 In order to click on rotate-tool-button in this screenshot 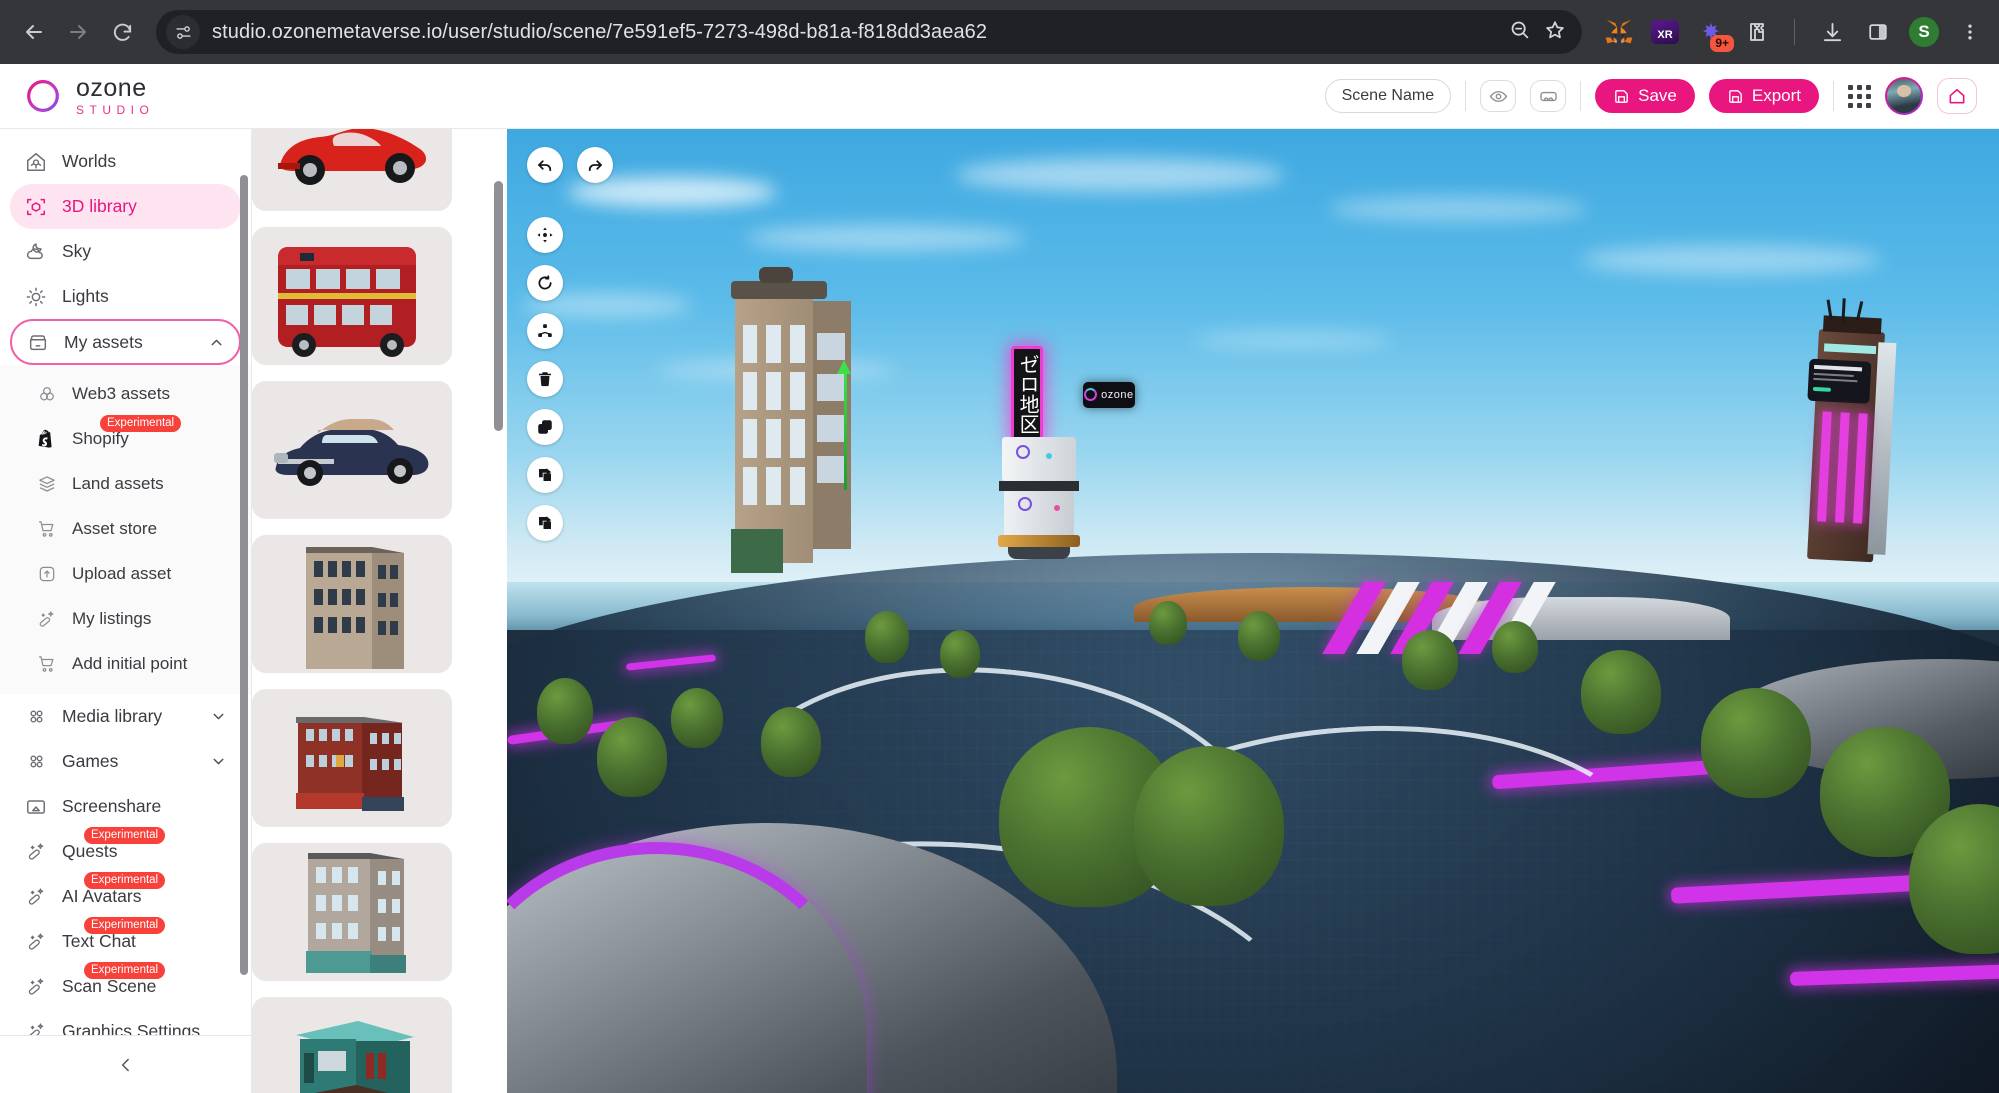, I will do `click(545, 283)`.